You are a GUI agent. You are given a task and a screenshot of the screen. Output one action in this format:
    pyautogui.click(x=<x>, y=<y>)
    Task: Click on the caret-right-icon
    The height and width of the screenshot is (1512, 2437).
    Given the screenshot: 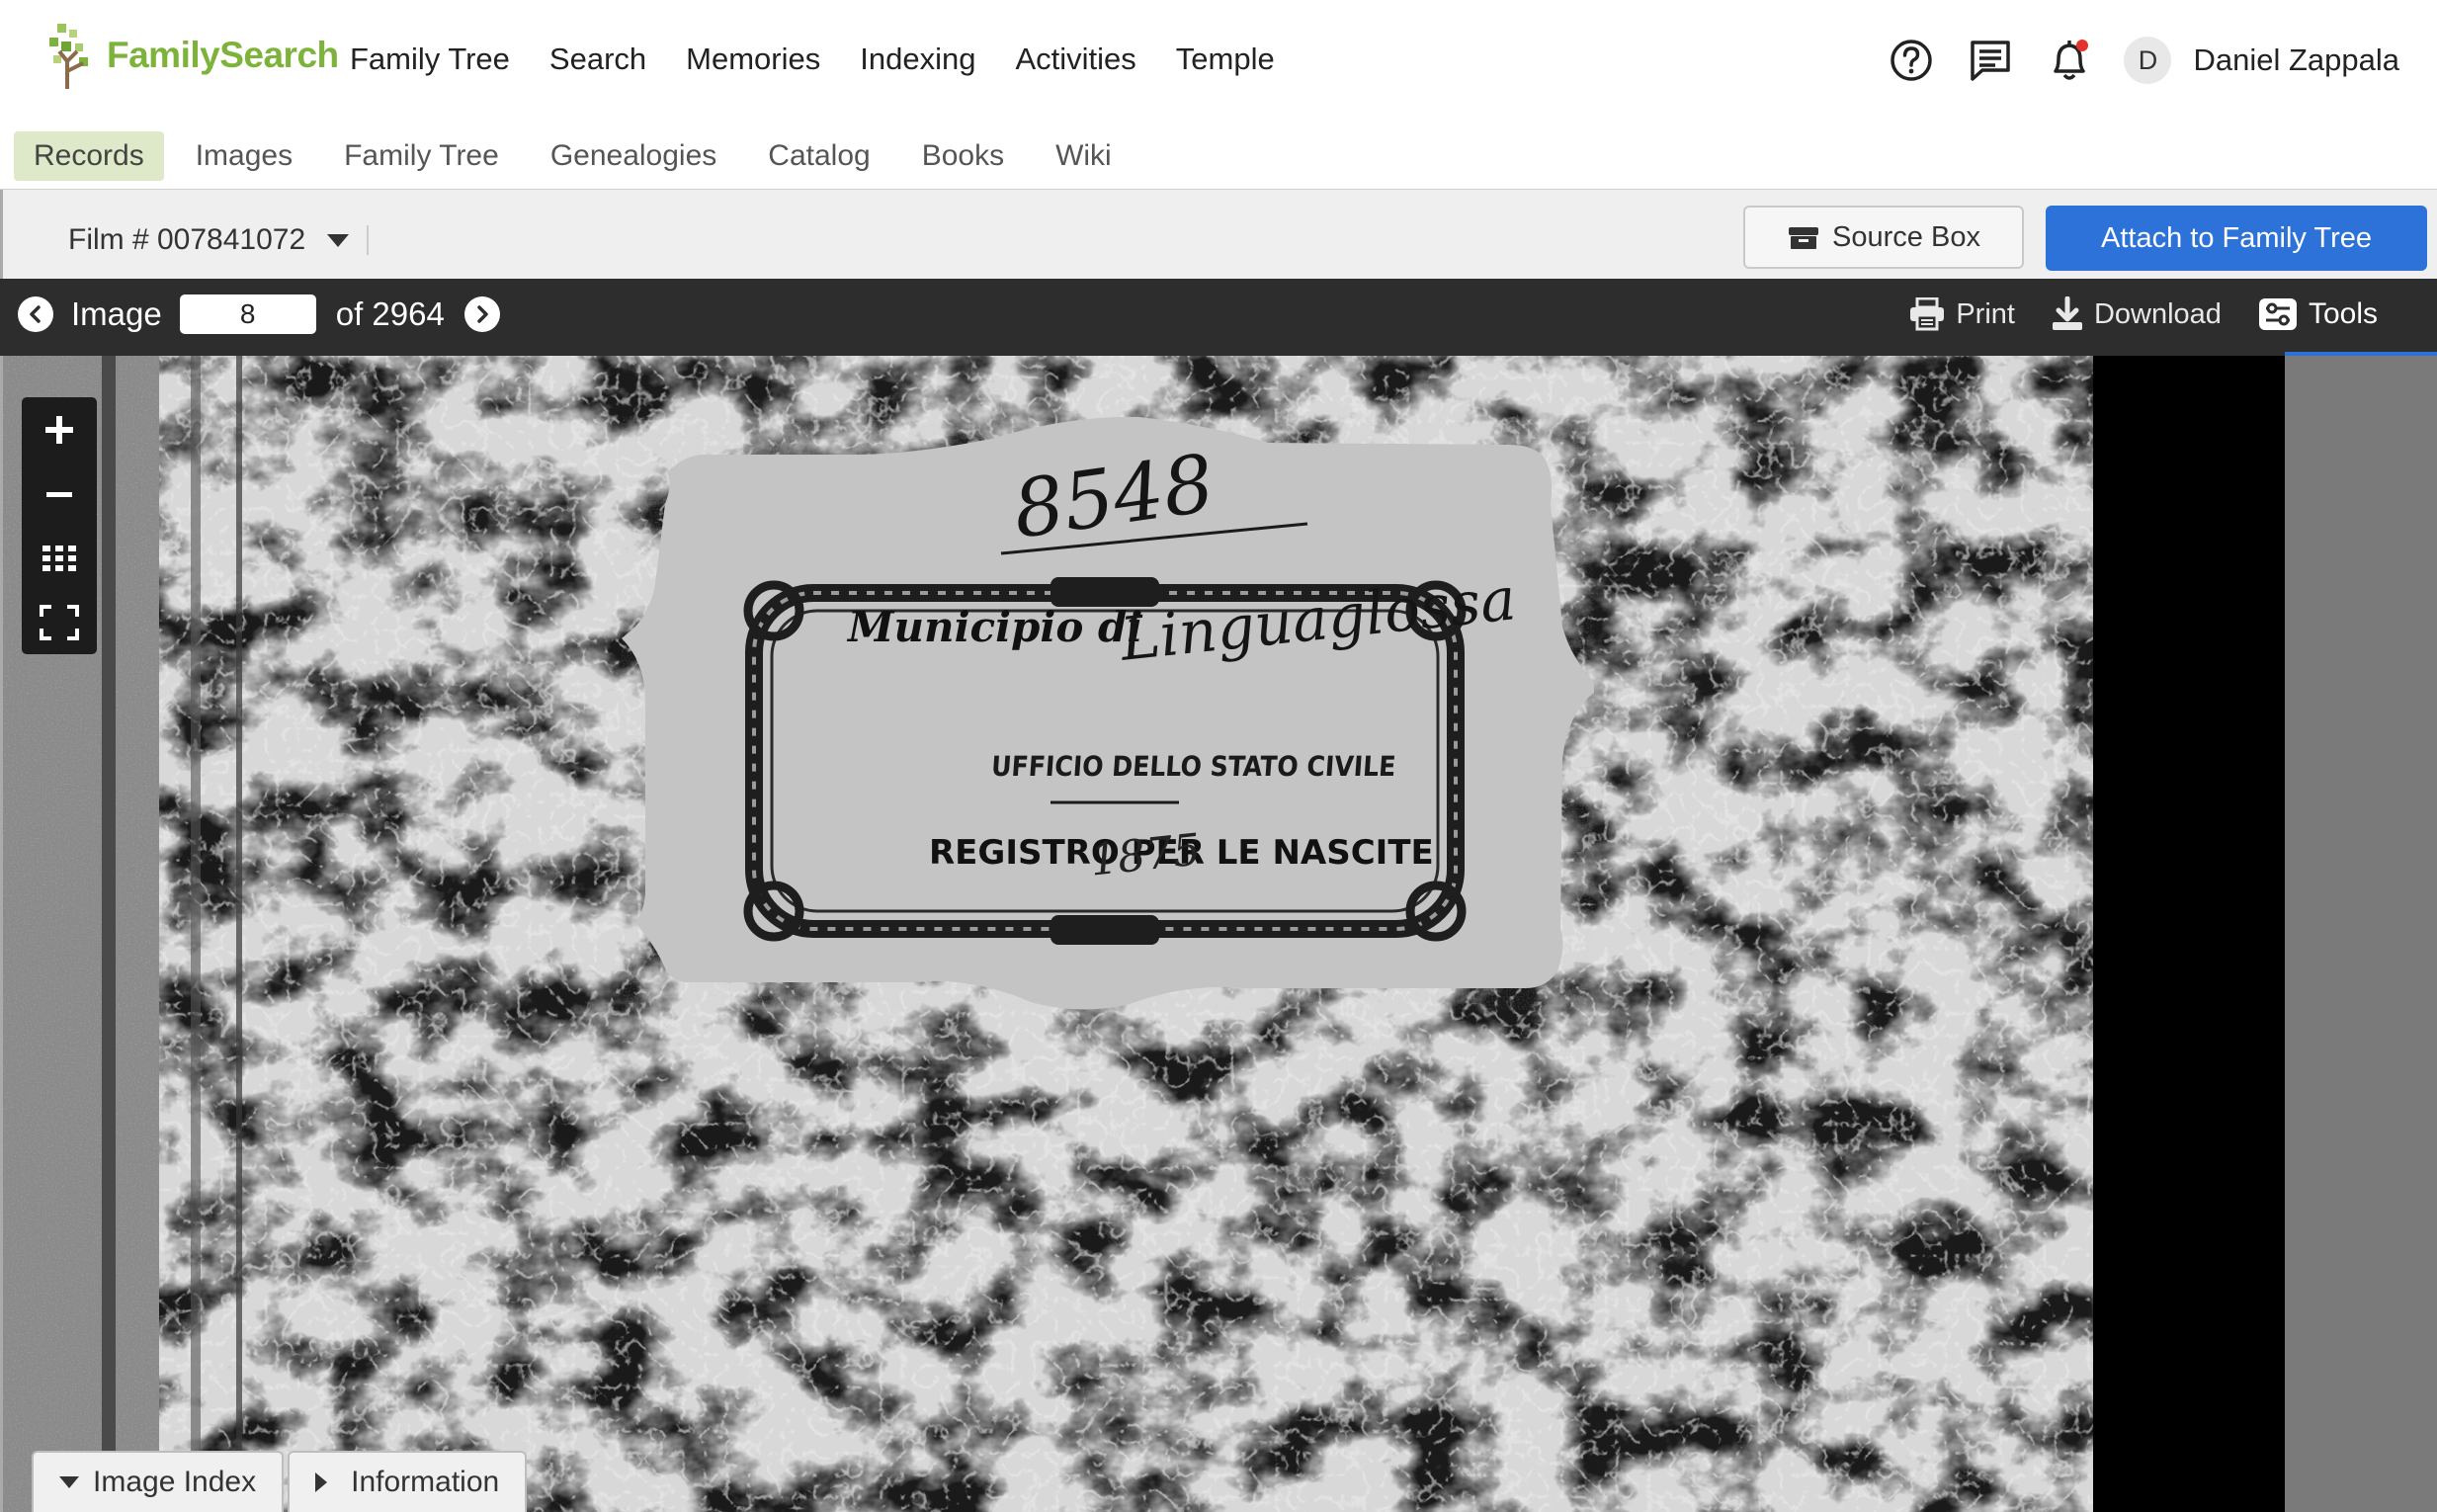 What is the action you would take?
    pyautogui.click(x=321, y=1482)
    